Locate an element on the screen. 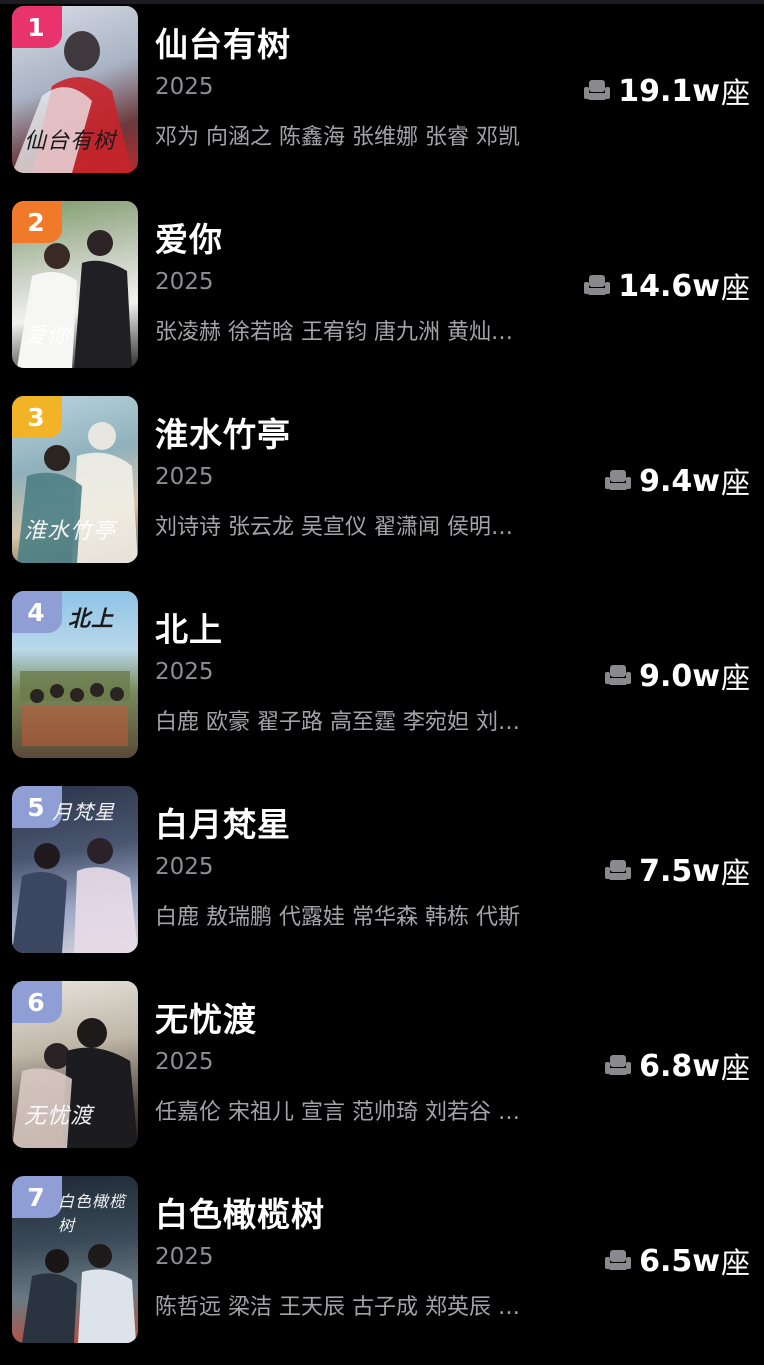  poster-title-art: 北上 is located at coordinates (91, 619).